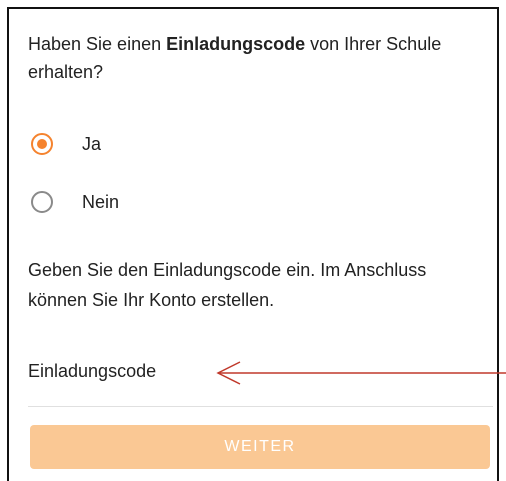 This screenshot has height=481, width=506. Describe the element at coordinates (260, 447) in the screenshot. I see `weiter-button: WEITER` at that location.